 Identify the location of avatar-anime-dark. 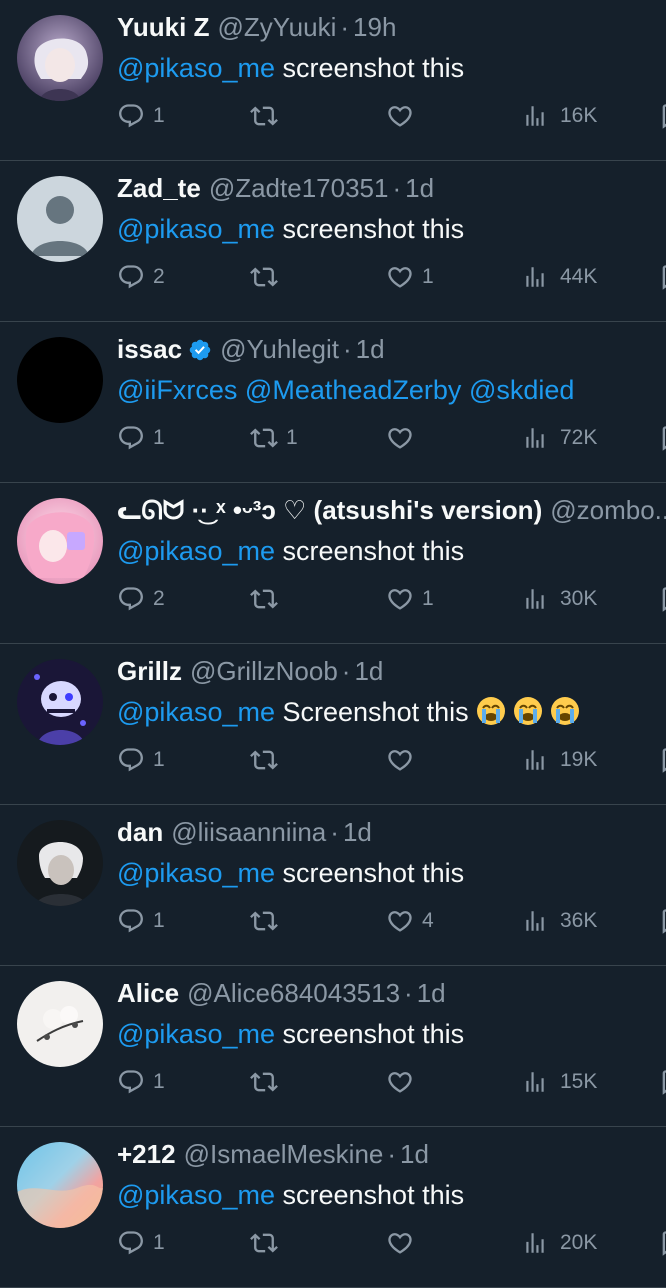
(60, 863).